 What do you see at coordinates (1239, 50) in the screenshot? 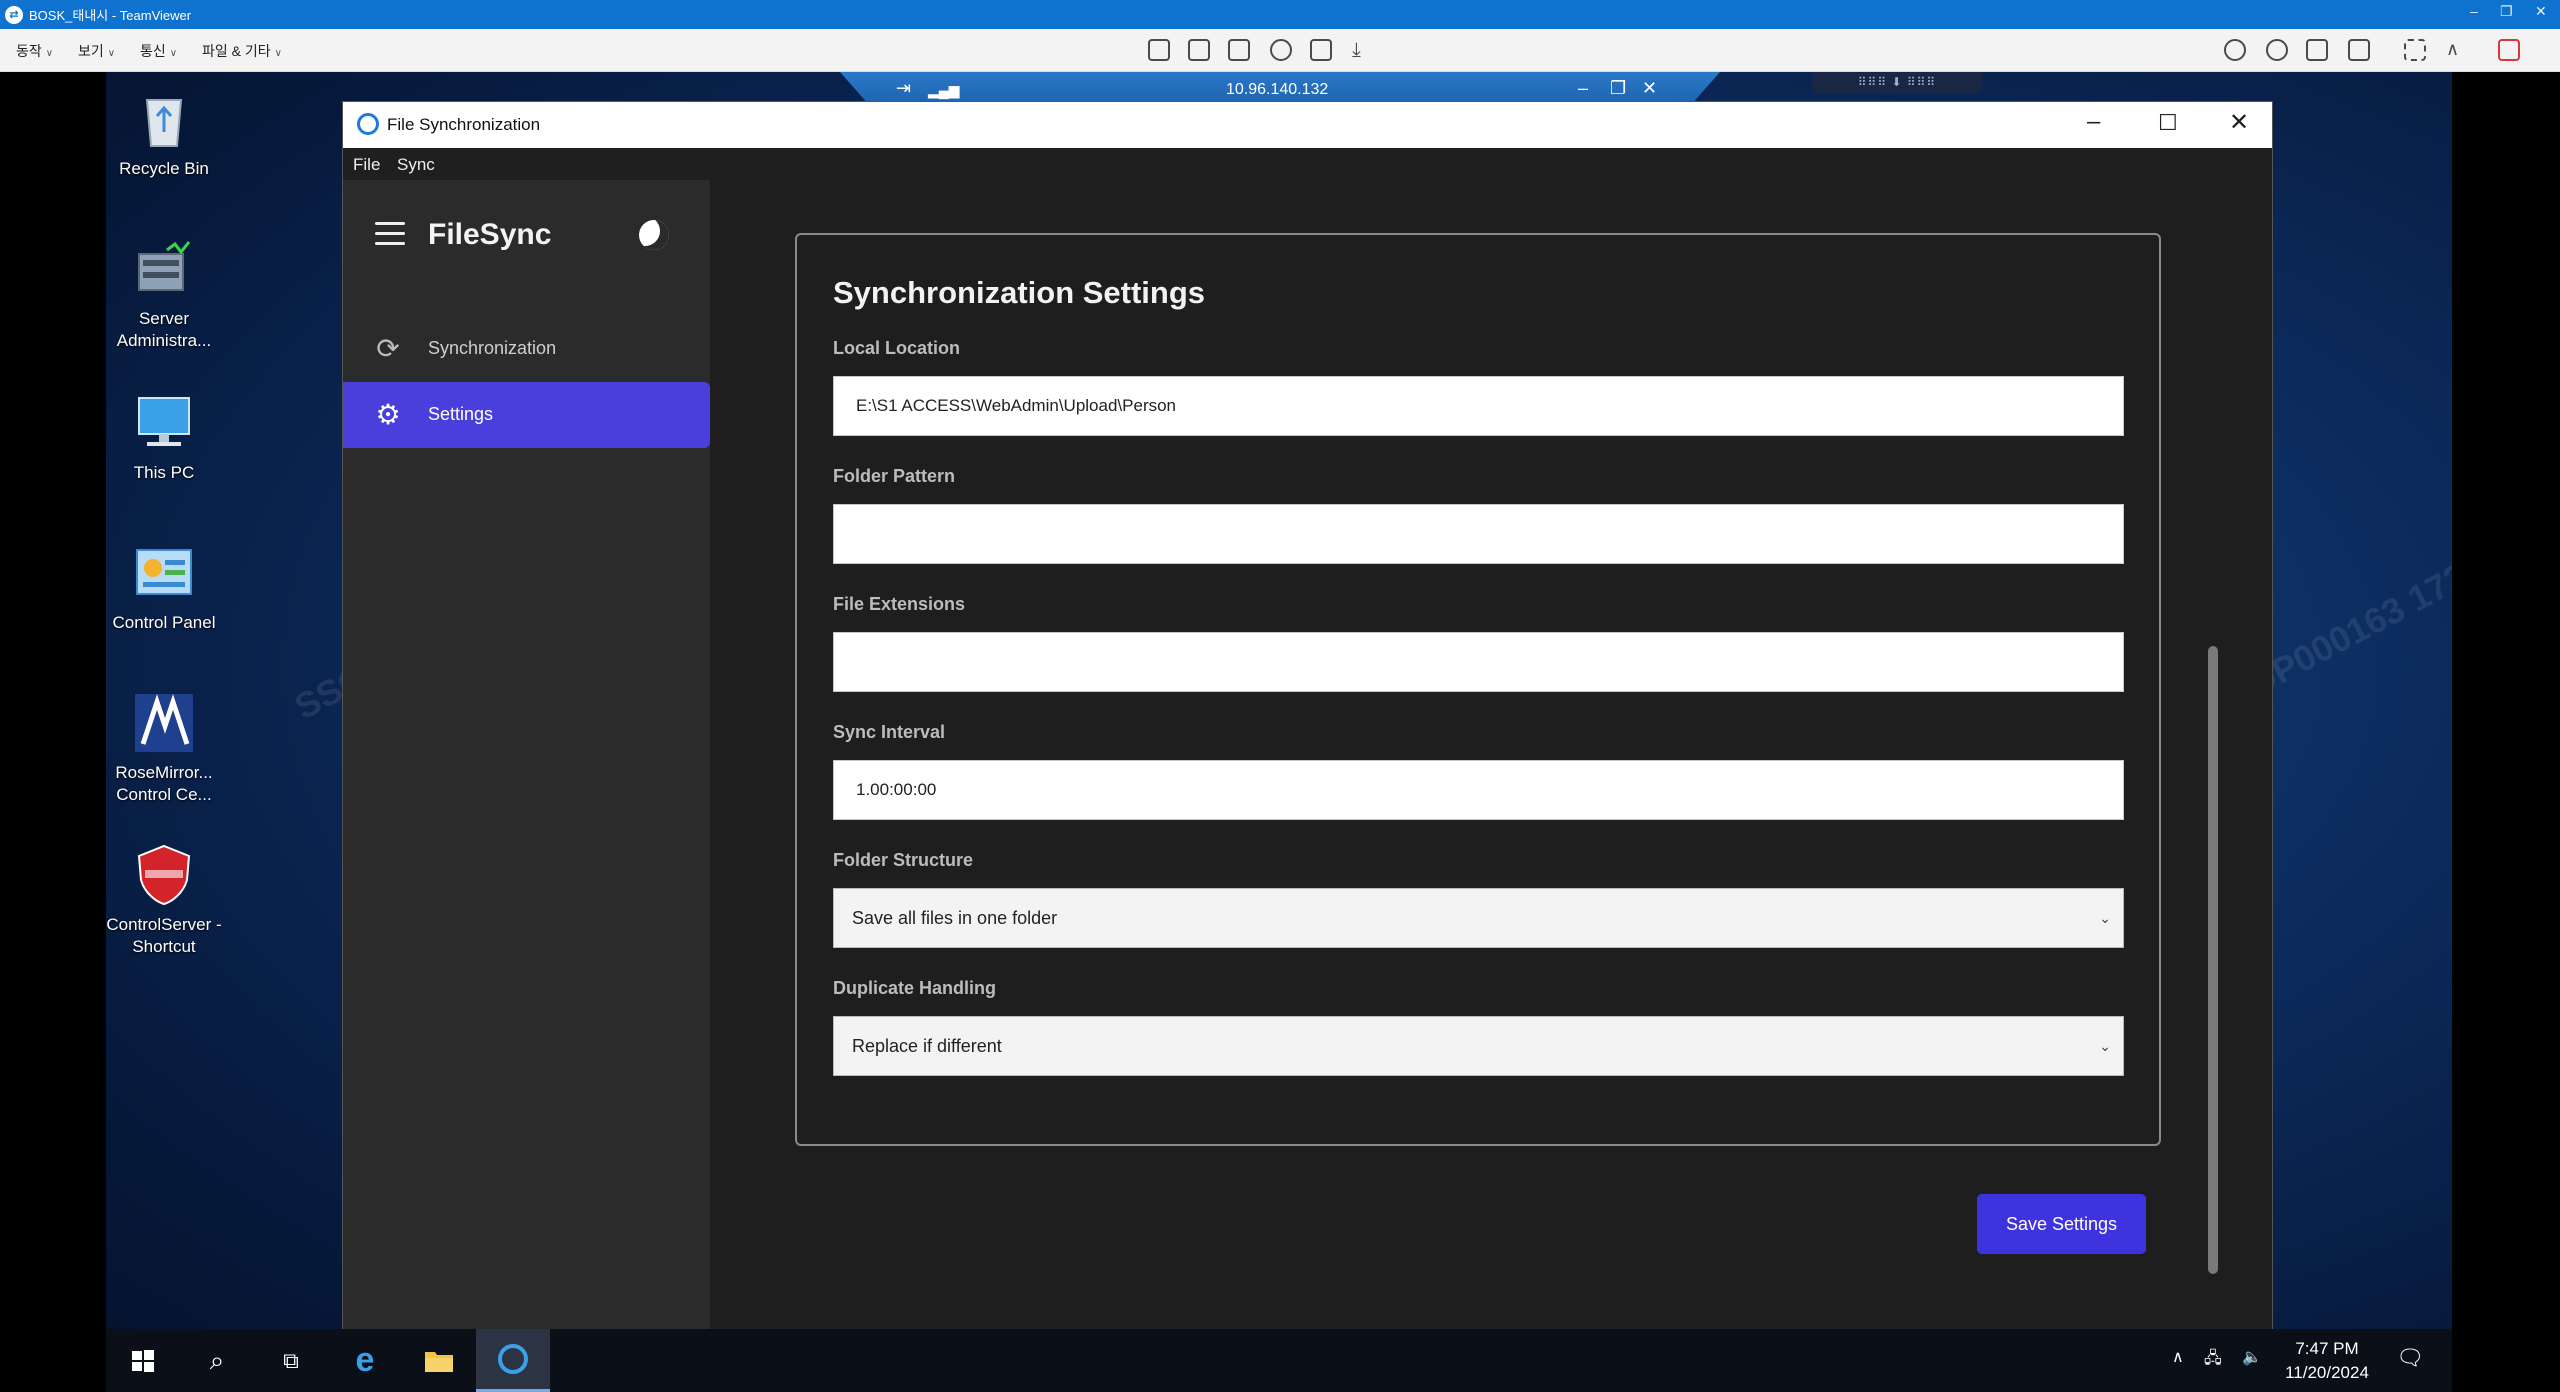
I see `lock-icon` at bounding box center [1239, 50].